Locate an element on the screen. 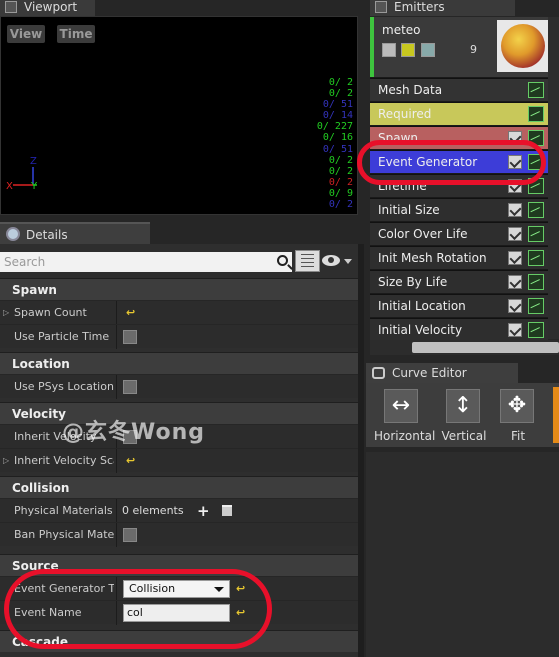 The height and width of the screenshot is (657, 559). annotation-circle-source is located at coordinates (138, 609).